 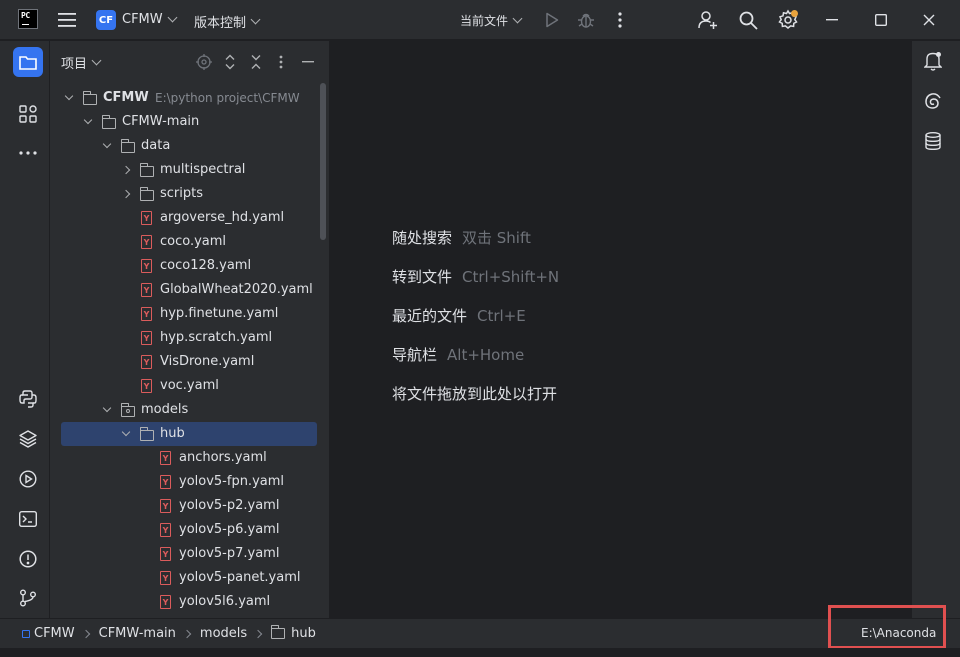 What do you see at coordinates (491, 20) in the screenshot?
I see `run-config-selector: 当前文件` at bounding box center [491, 20].